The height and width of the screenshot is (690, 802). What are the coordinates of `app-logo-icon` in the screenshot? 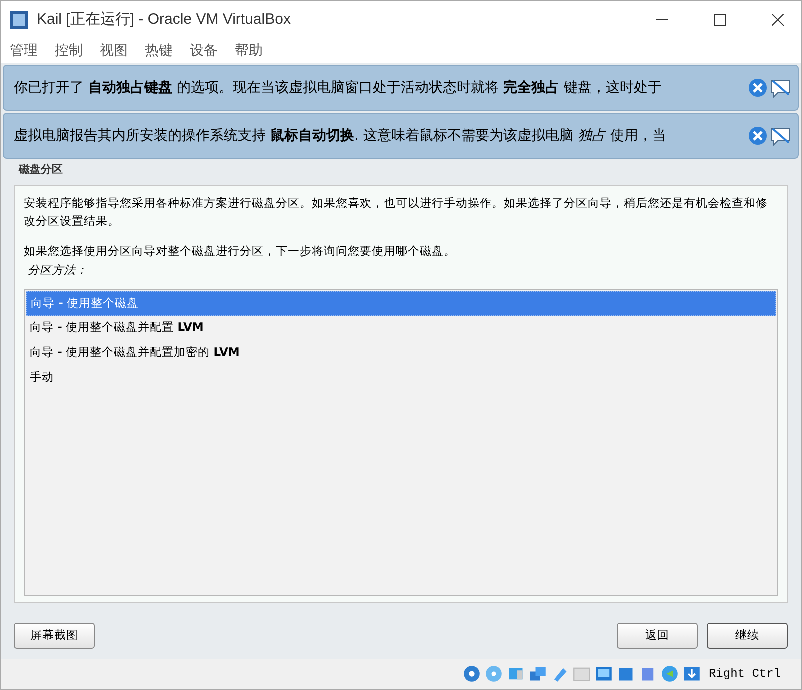 It's located at (19, 20).